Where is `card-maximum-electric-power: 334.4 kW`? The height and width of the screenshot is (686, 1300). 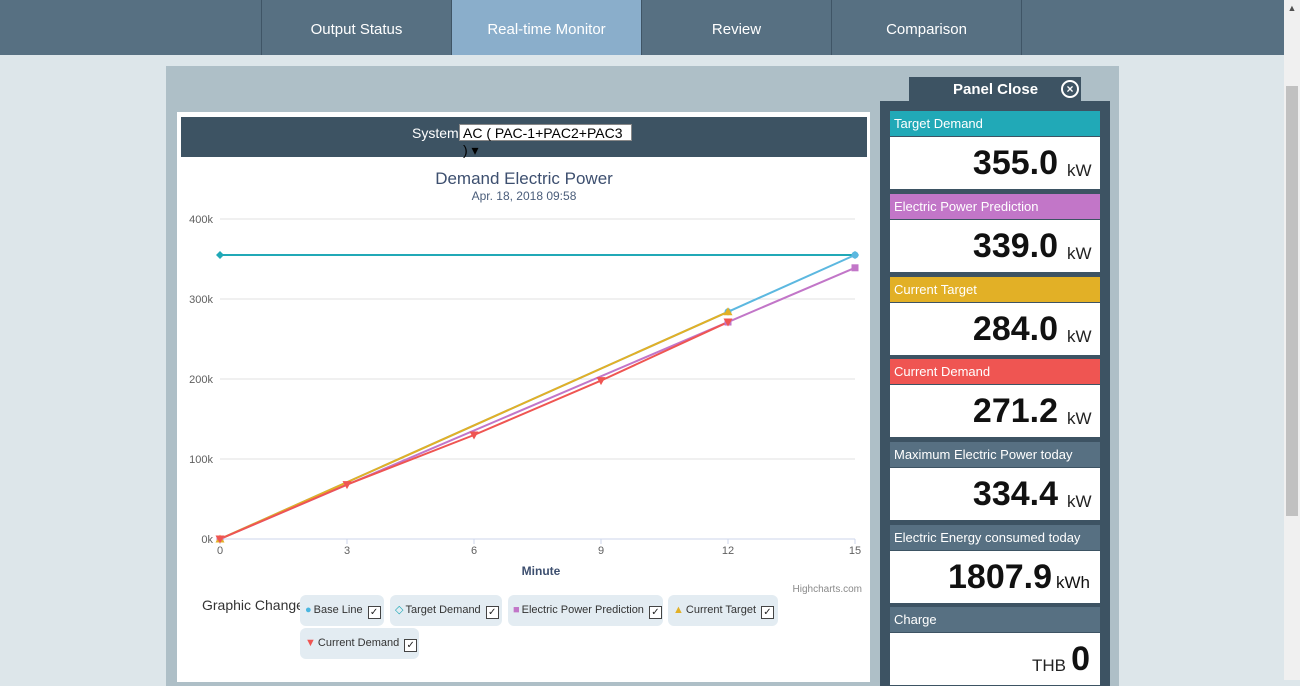
card-maximum-electric-power: 334.4 kW is located at coordinates (995, 494).